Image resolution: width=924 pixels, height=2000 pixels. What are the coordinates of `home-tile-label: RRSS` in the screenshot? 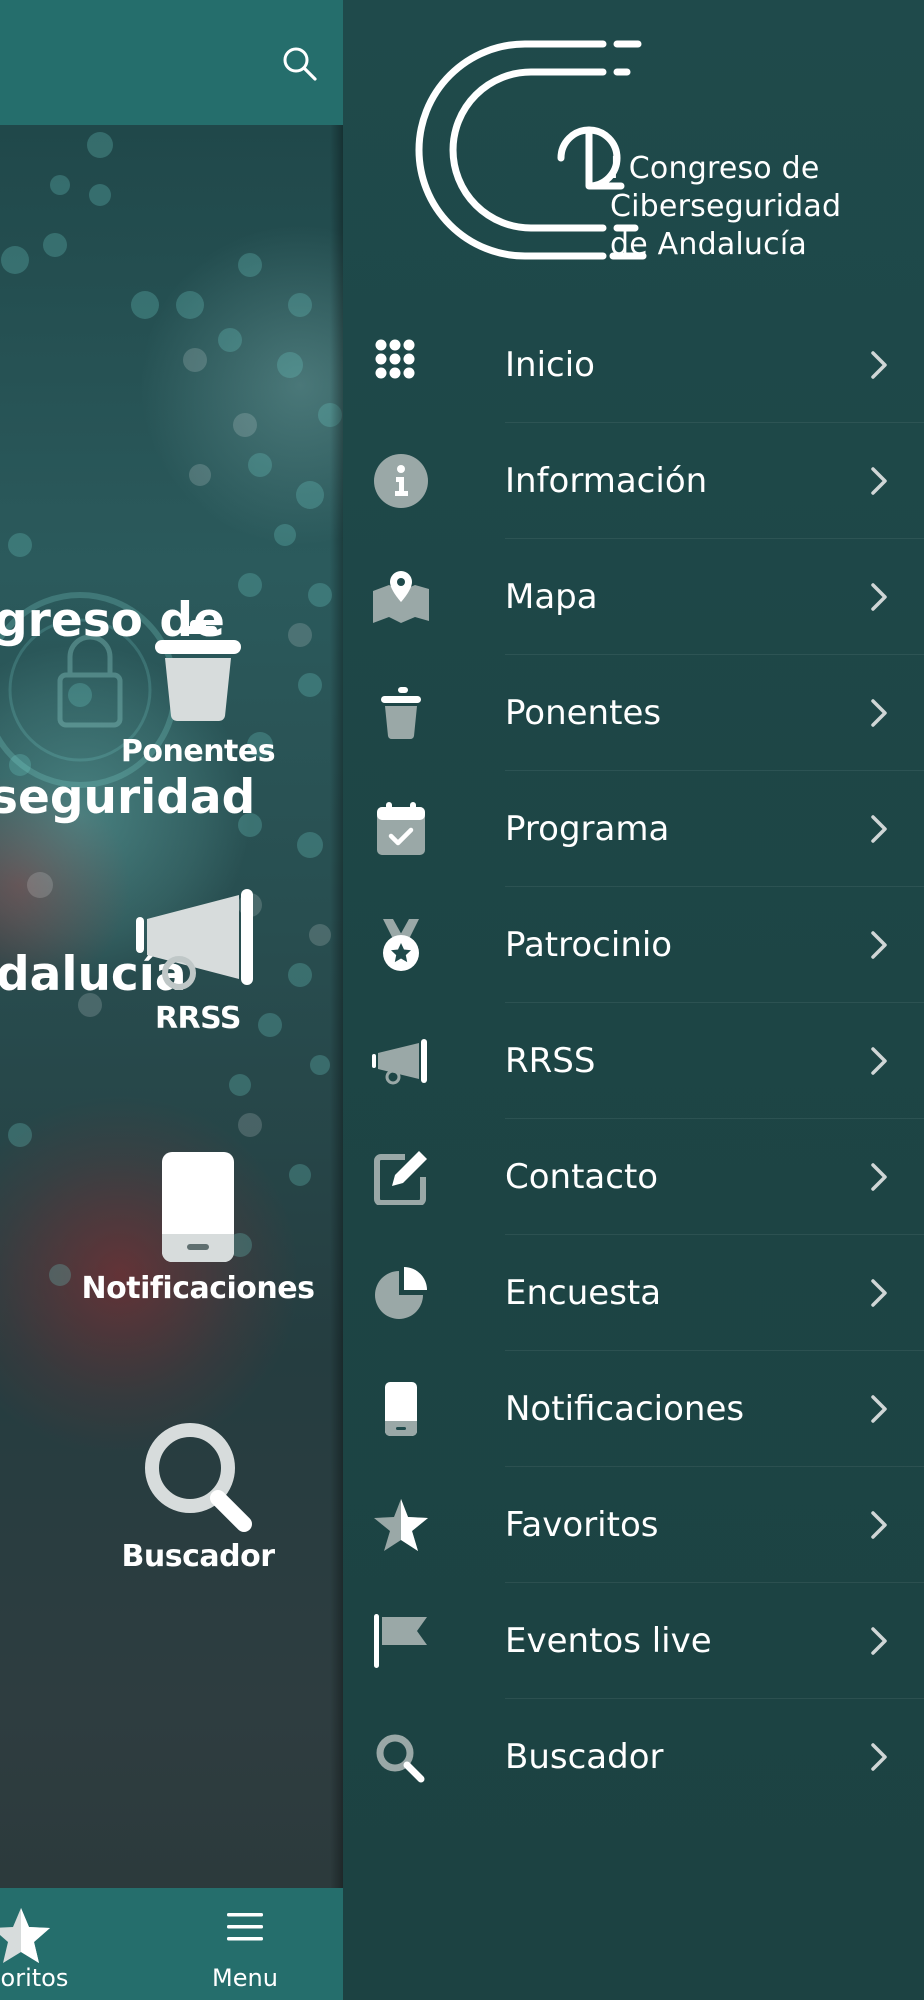 It's located at (198, 1018).